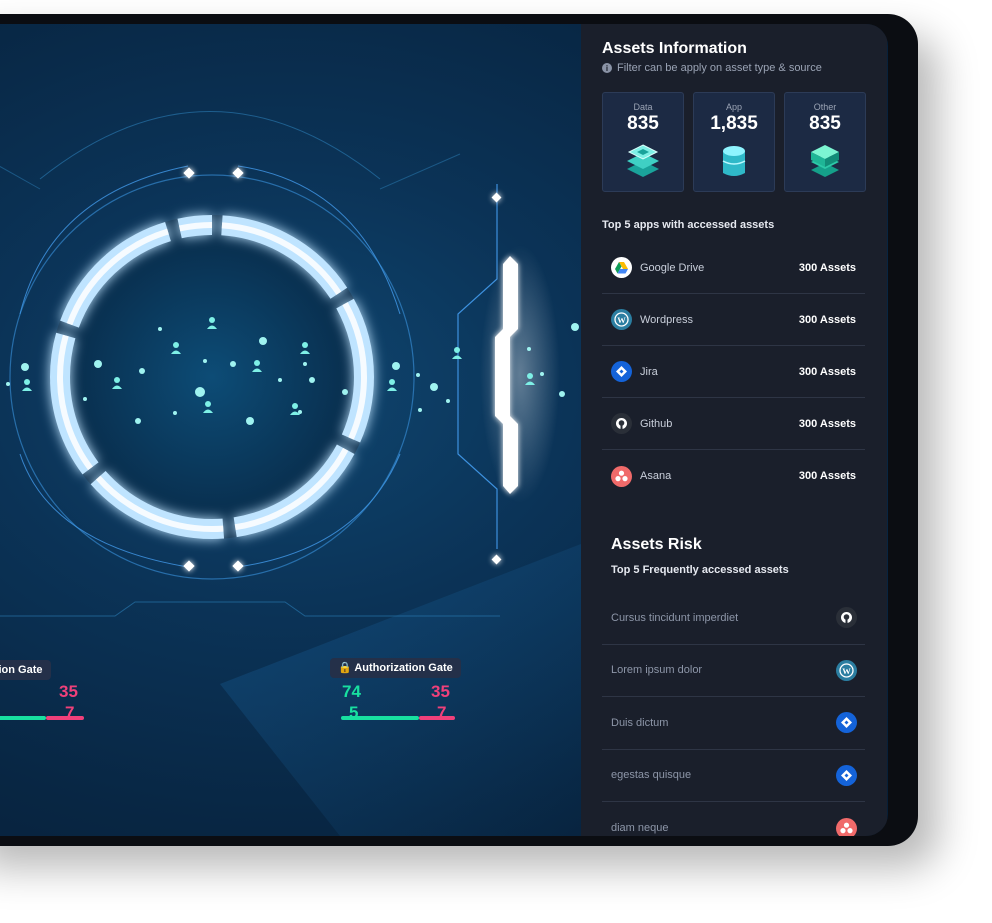 This screenshot has width=992, height=923. I want to click on app-name: Github, so click(656, 423).